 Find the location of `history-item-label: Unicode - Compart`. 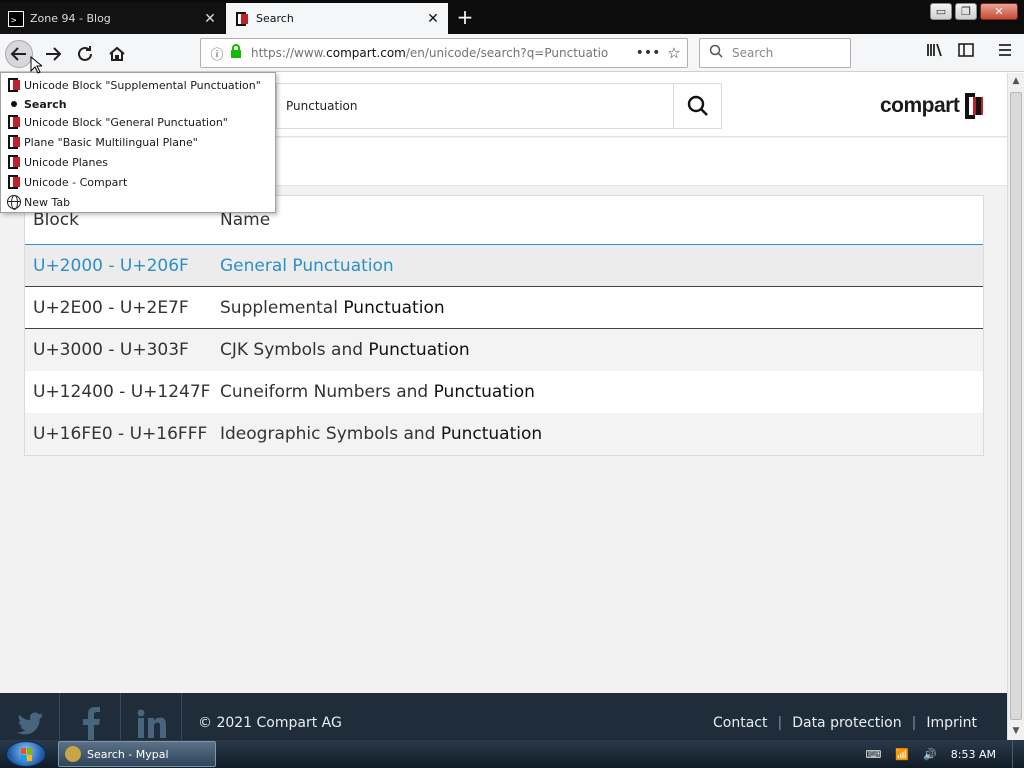

history-item-label: Unicode - Compart is located at coordinates (76, 182).